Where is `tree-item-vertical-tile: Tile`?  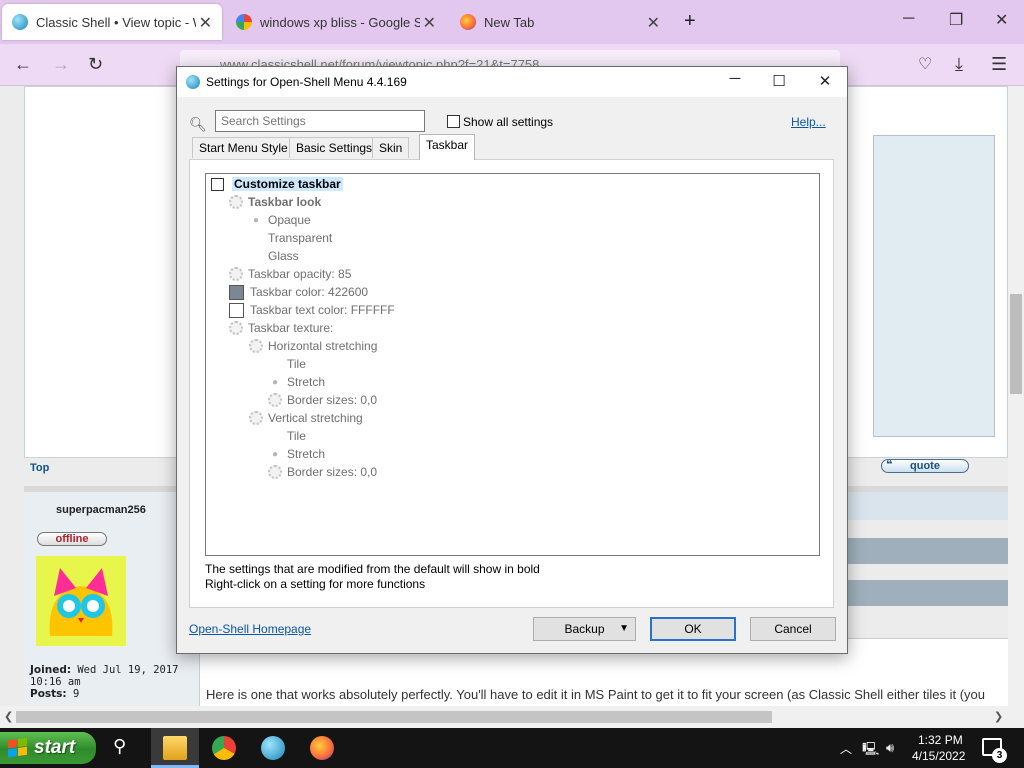 tree-item-vertical-tile: Tile is located at coordinates (296, 436).